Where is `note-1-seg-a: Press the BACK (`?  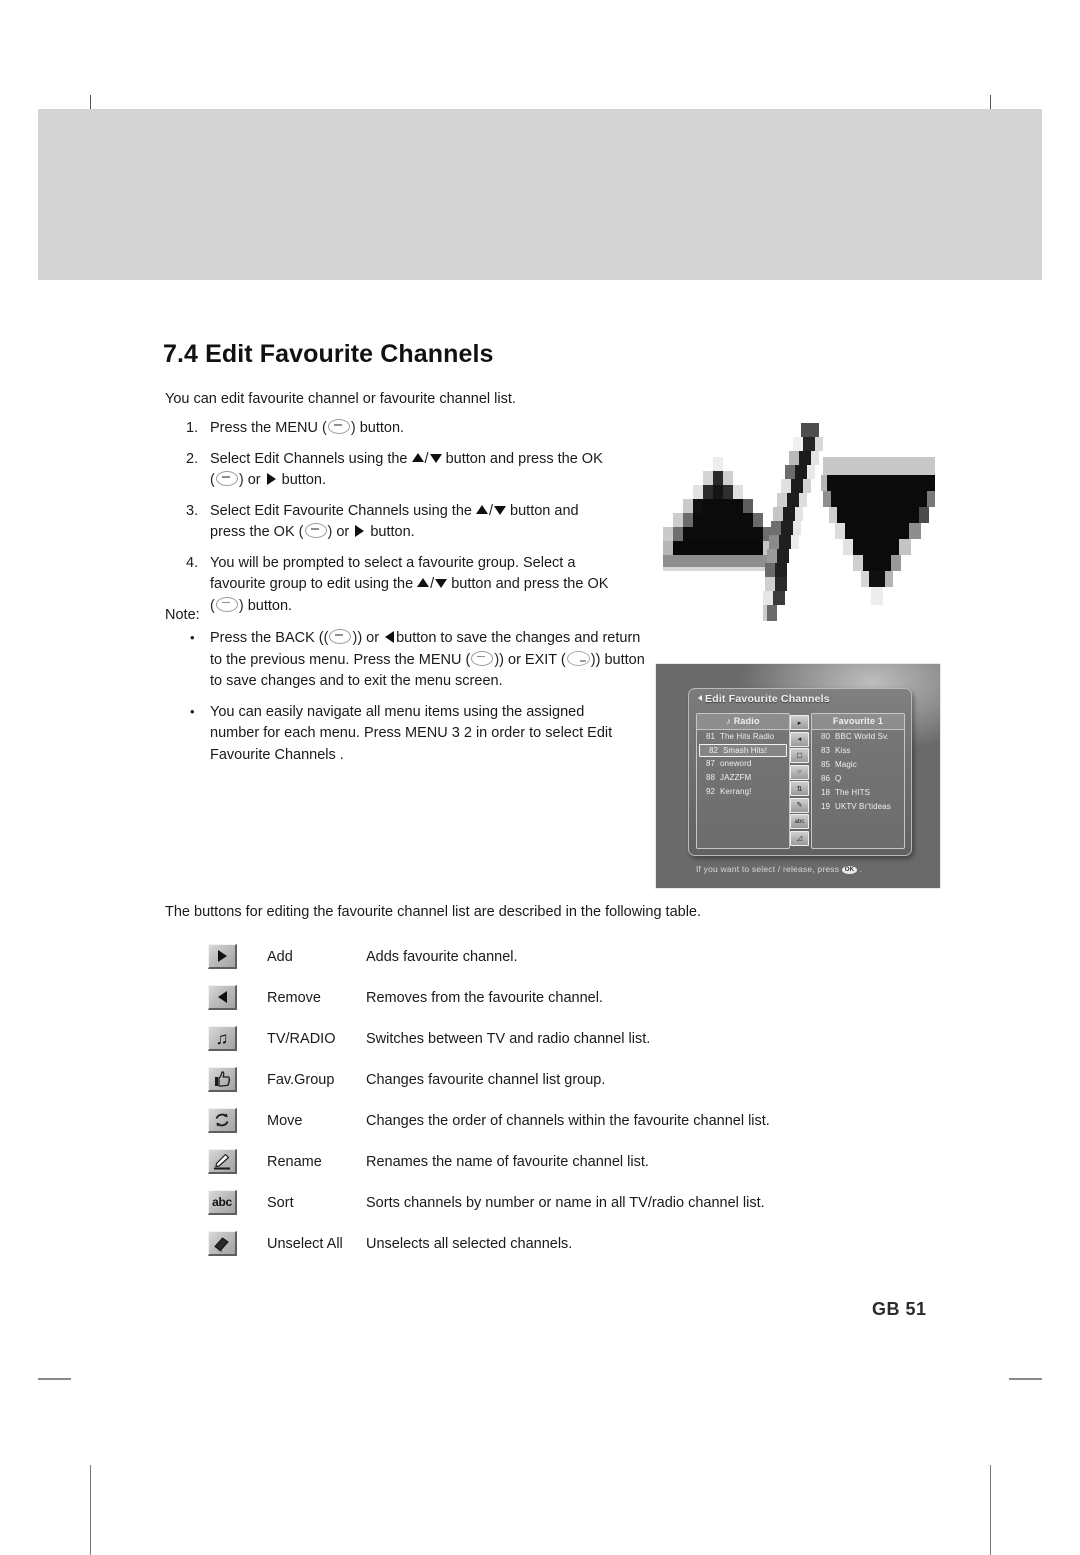
note-1-seg-a: Press the BACK ( is located at coordinates (267, 638).